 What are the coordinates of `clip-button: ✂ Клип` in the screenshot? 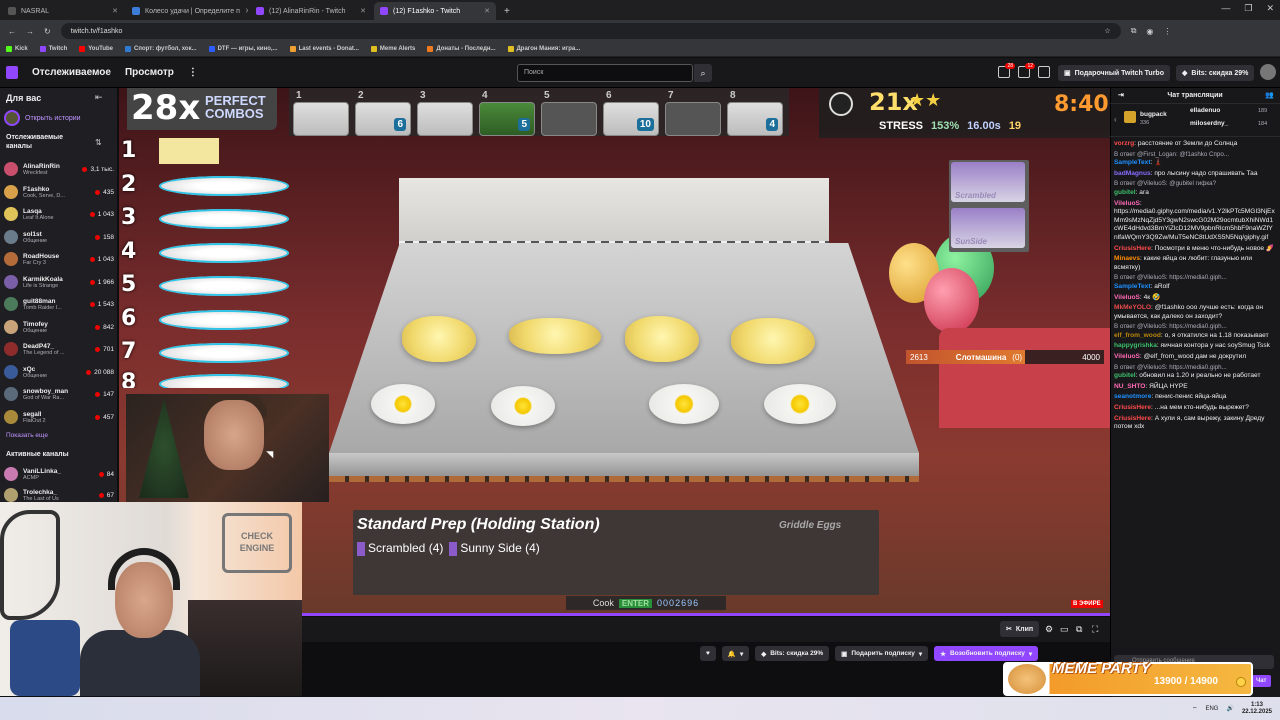 It's located at (1020, 629).